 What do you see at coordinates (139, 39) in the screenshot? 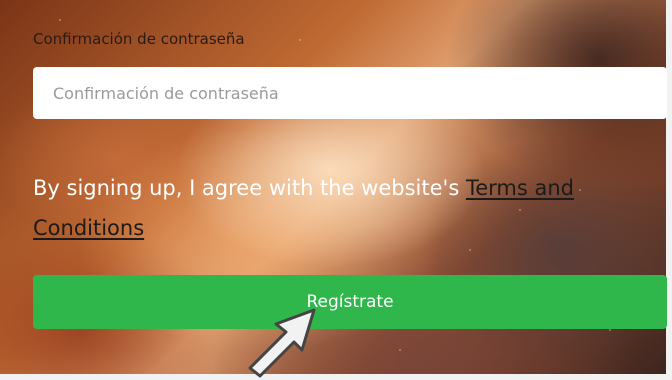
I see `password-confirm-label: Confirmación de contraseña` at bounding box center [139, 39].